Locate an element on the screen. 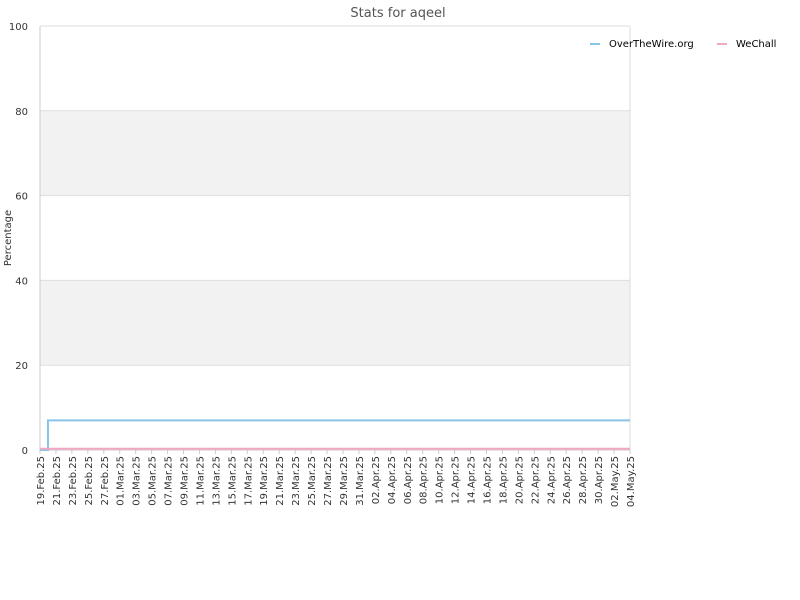  y-tick-label: 0 is located at coordinates (25, 451).